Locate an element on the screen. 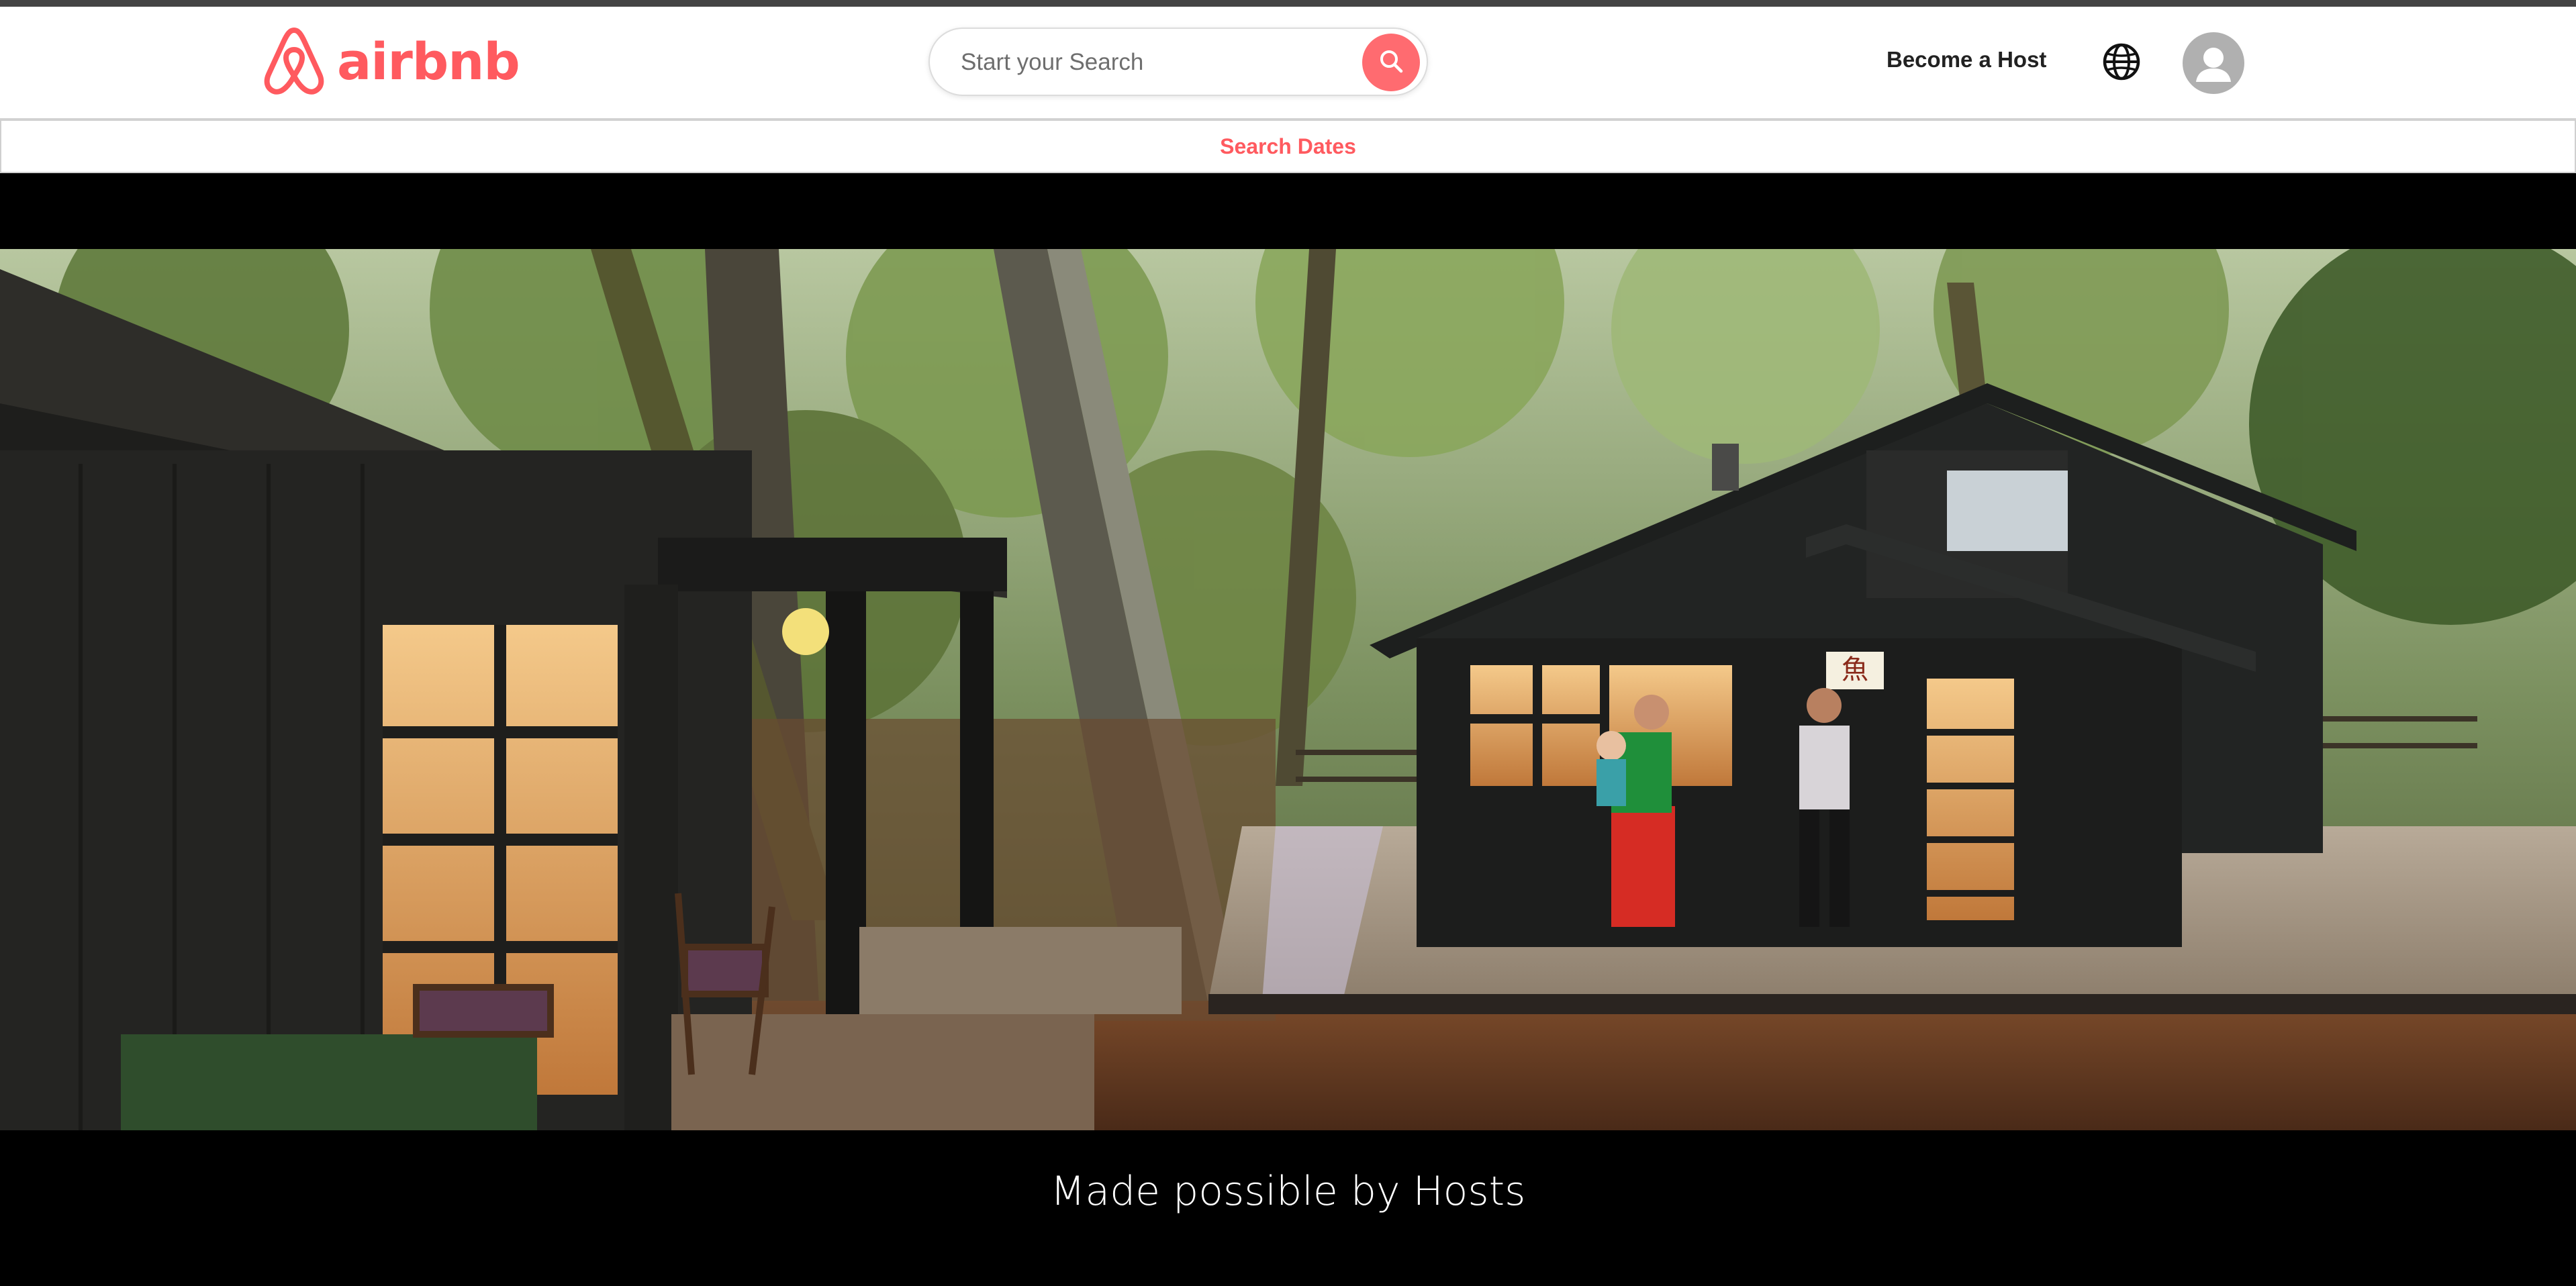  become-a-host-link: Become a Host is located at coordinates (1966, 59).